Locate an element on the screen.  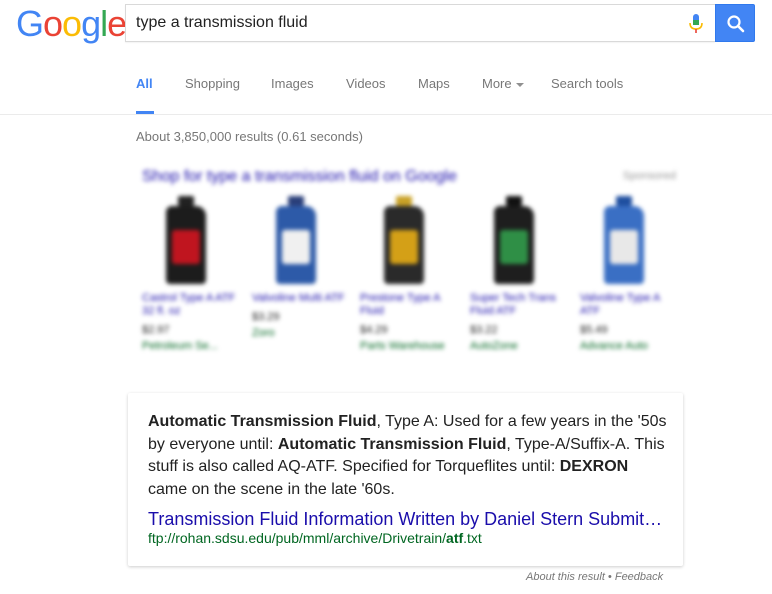
product-item: Valvoline Multi ATF $3.29 Zoro is located at coordinates (302, 267).